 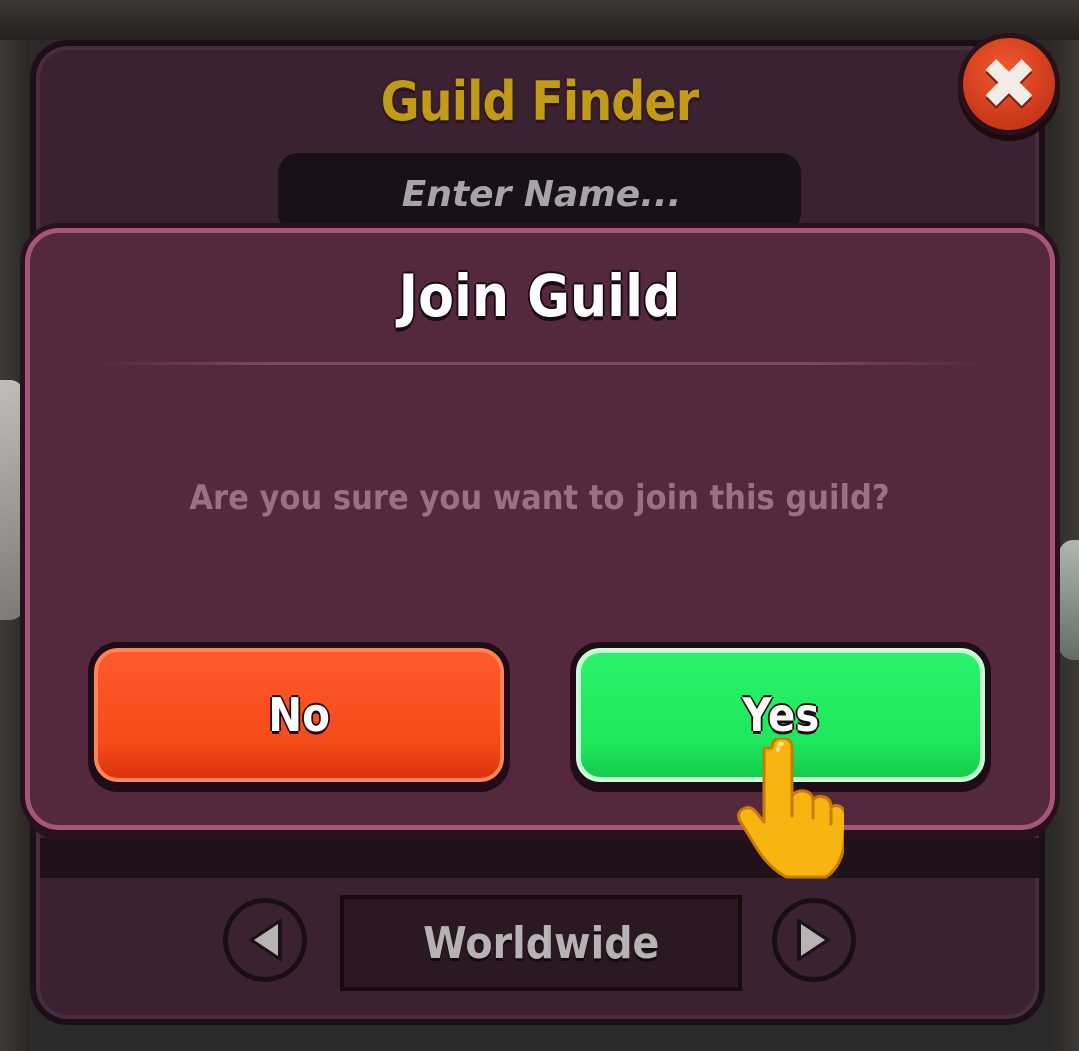 What do you see at coordinates (539, 296) in the screenshot?
I see `dialog-title: Join Guild` at bounding box center [539, 296].